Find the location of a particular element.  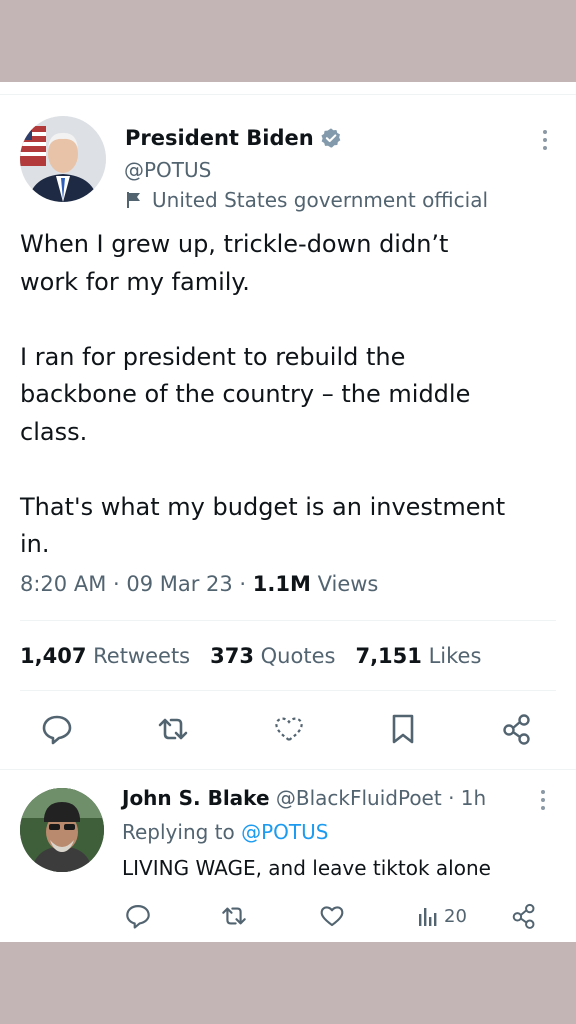

bookmark-icon is located at coordinates (403, 729).